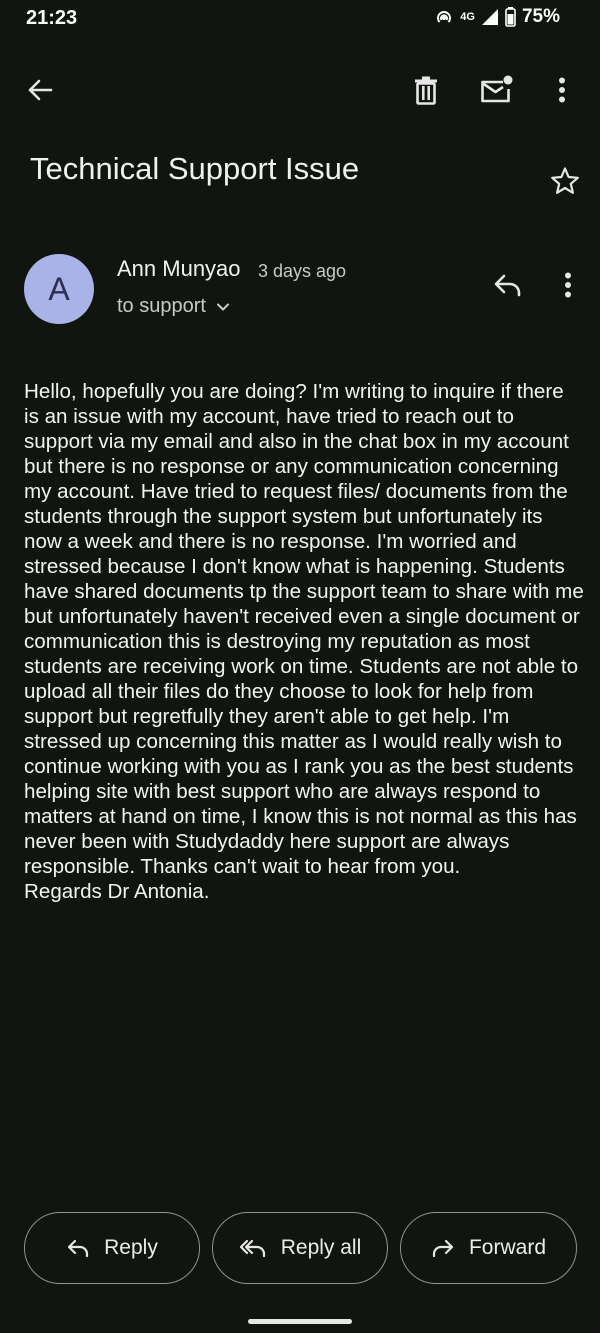  What do you see at coordinates (195, 168) in the screenshot?
I see `email-subject: Technical Support Issue` at bounding box center [195, 168].